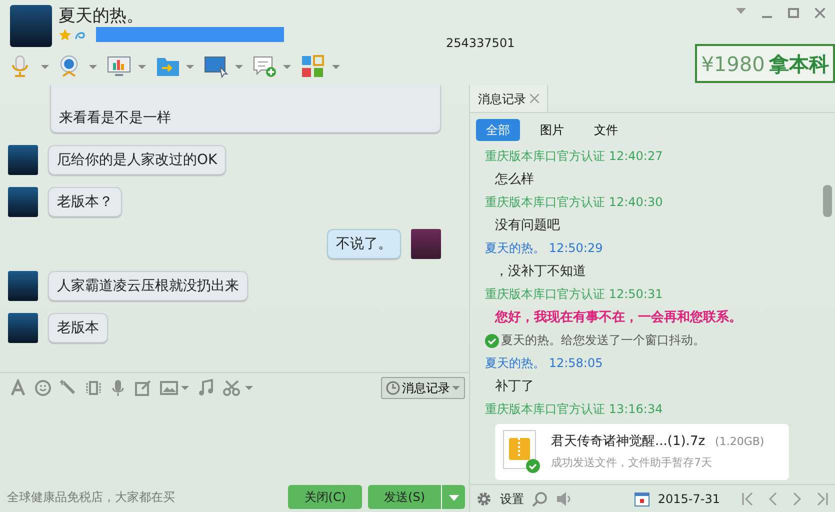 The height and width of the screenshot is (512, 835). I want to click on image-icon, so click(169, 388).